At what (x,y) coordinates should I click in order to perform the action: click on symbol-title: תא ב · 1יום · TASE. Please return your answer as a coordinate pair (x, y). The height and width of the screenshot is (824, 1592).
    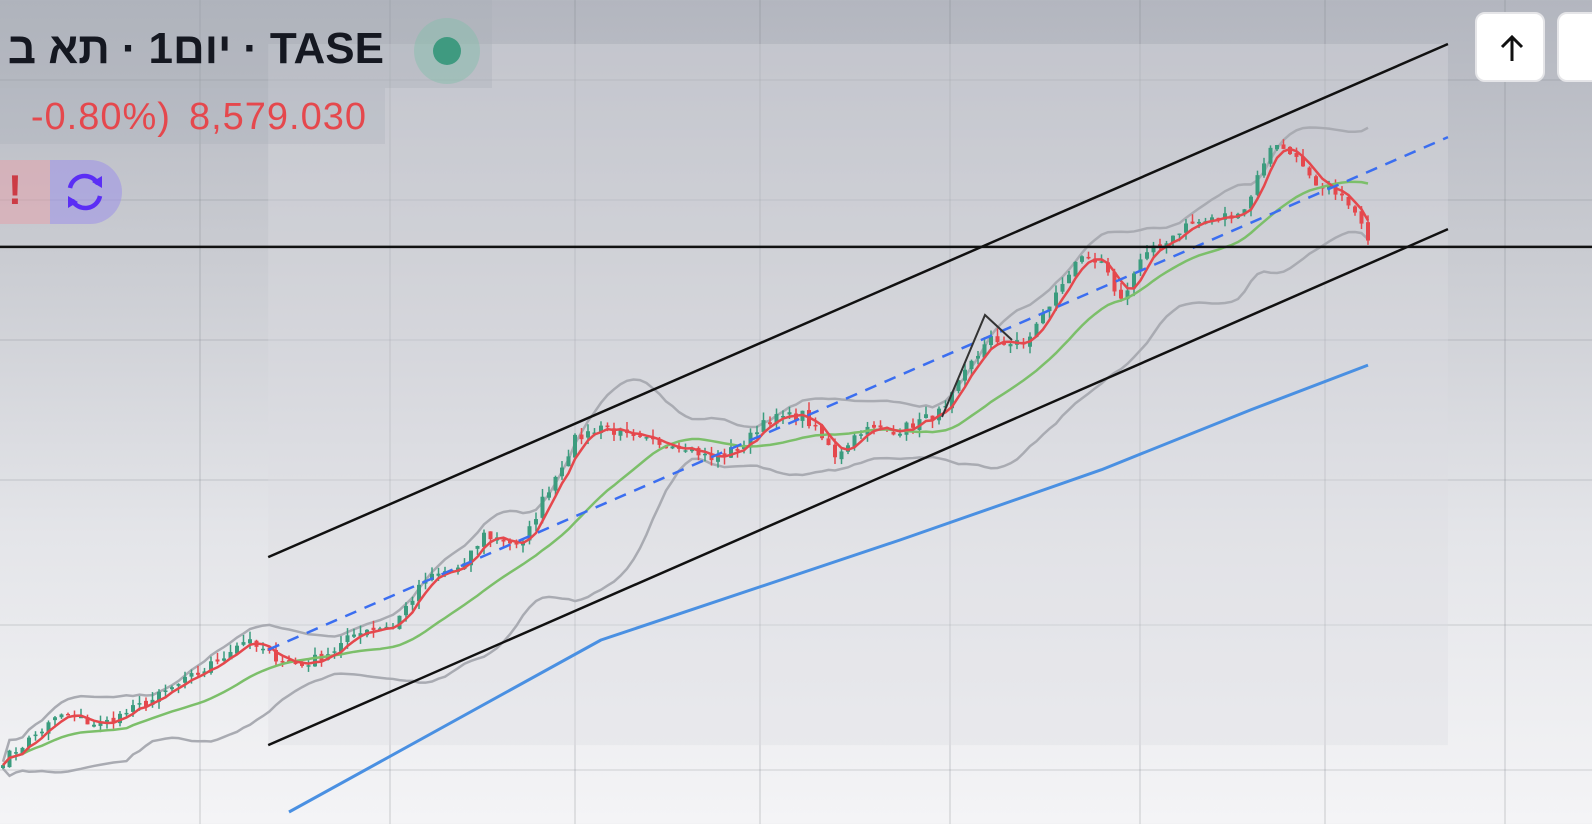
    Looking at the image, I should click on (196, 49).